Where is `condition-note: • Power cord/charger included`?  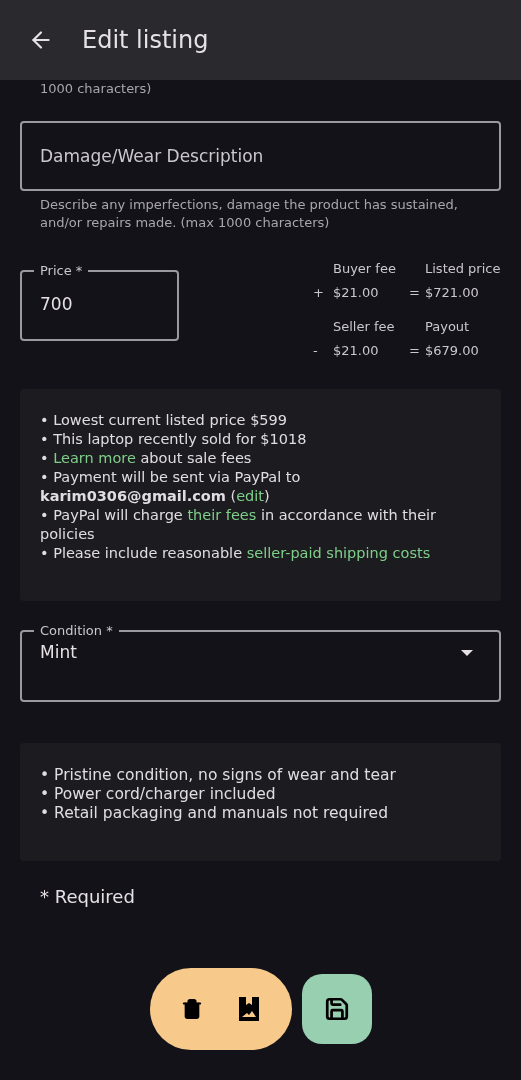
condition-note: • Power cord/charger included is located at coordinates (158, 794).